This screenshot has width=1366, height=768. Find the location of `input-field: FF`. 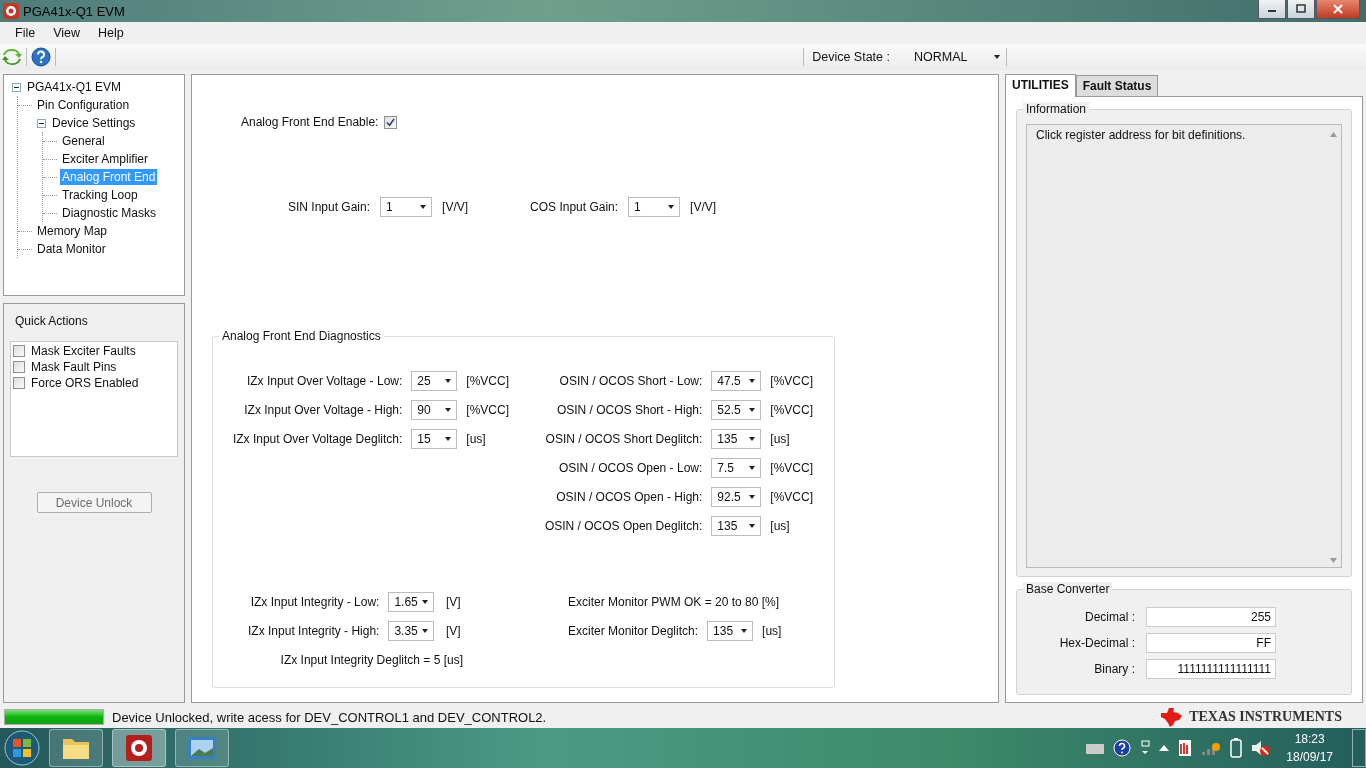

input-field: FF is located at coordinates (1211, 643).